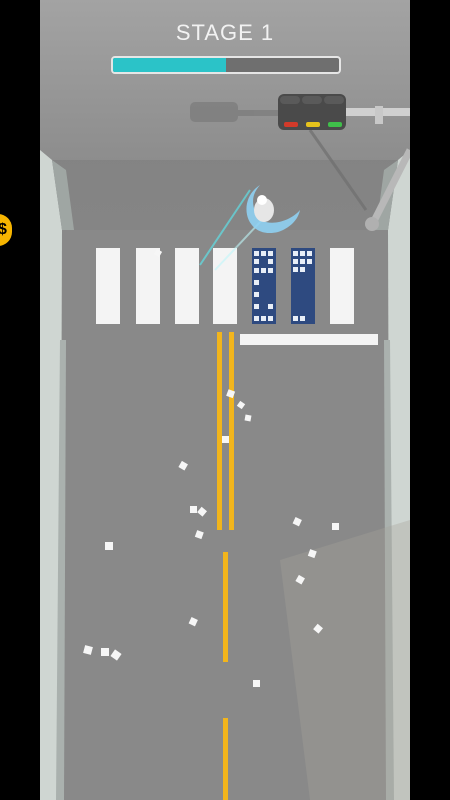 The width and height of the screenshot is (450, 800). I want to click on stage-title: STAGE 1, so click(225, 32).